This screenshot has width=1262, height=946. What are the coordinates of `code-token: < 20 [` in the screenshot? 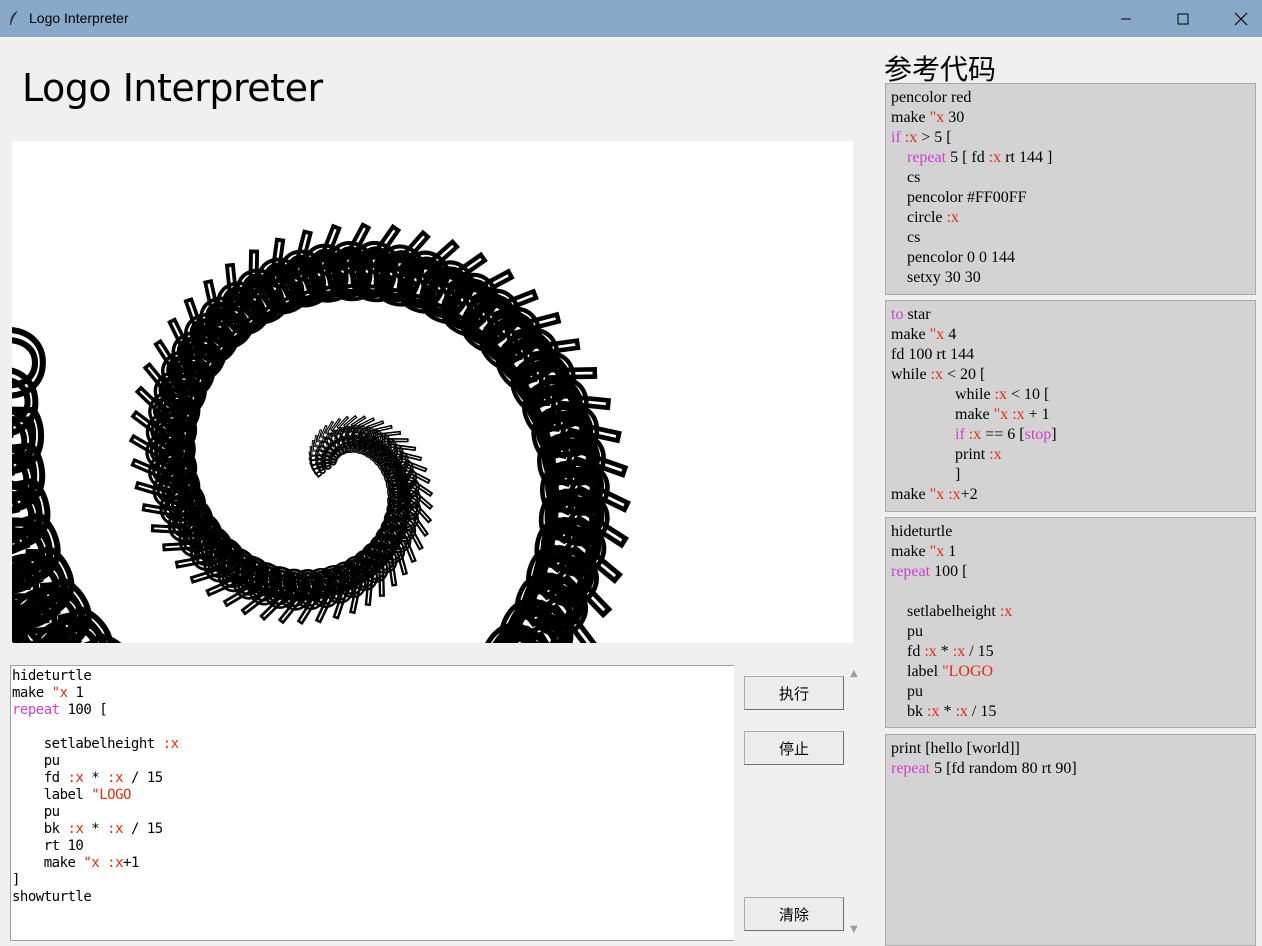 It's located at (964, 374).